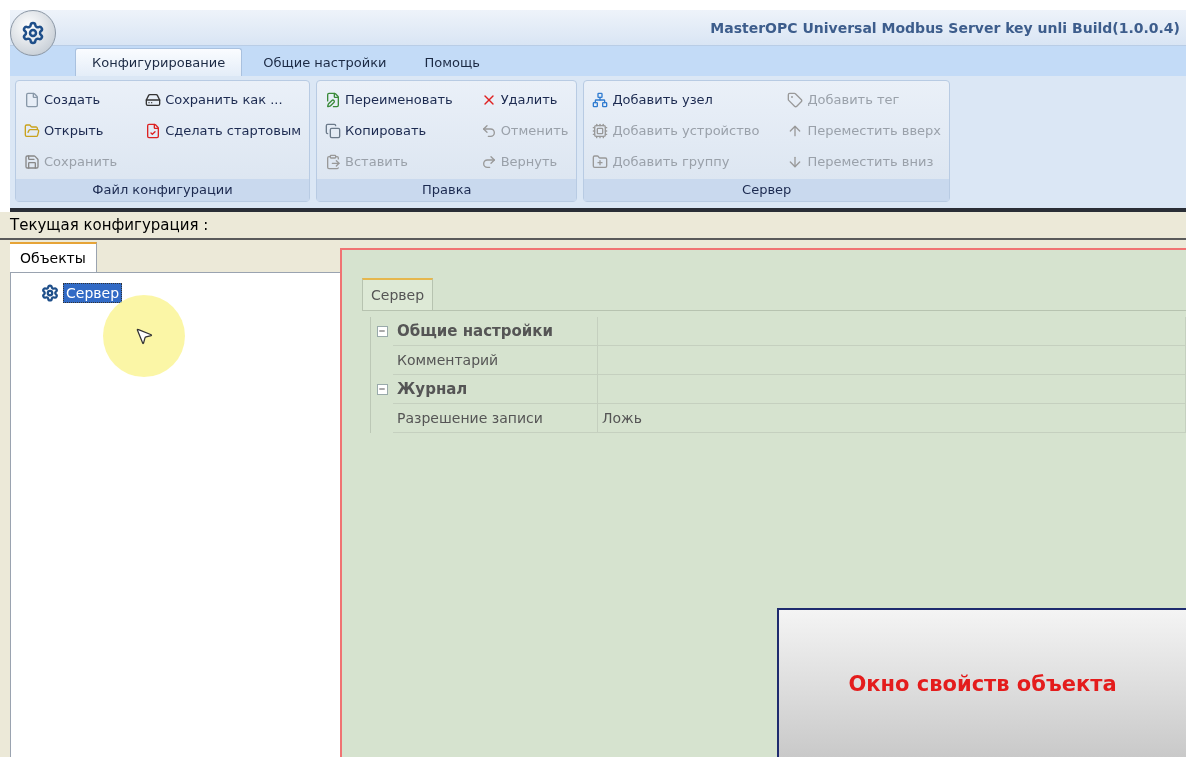  Describe the element at coordinates (767, 190) in the screenshot. I see `group-title: Сервер` at that location.